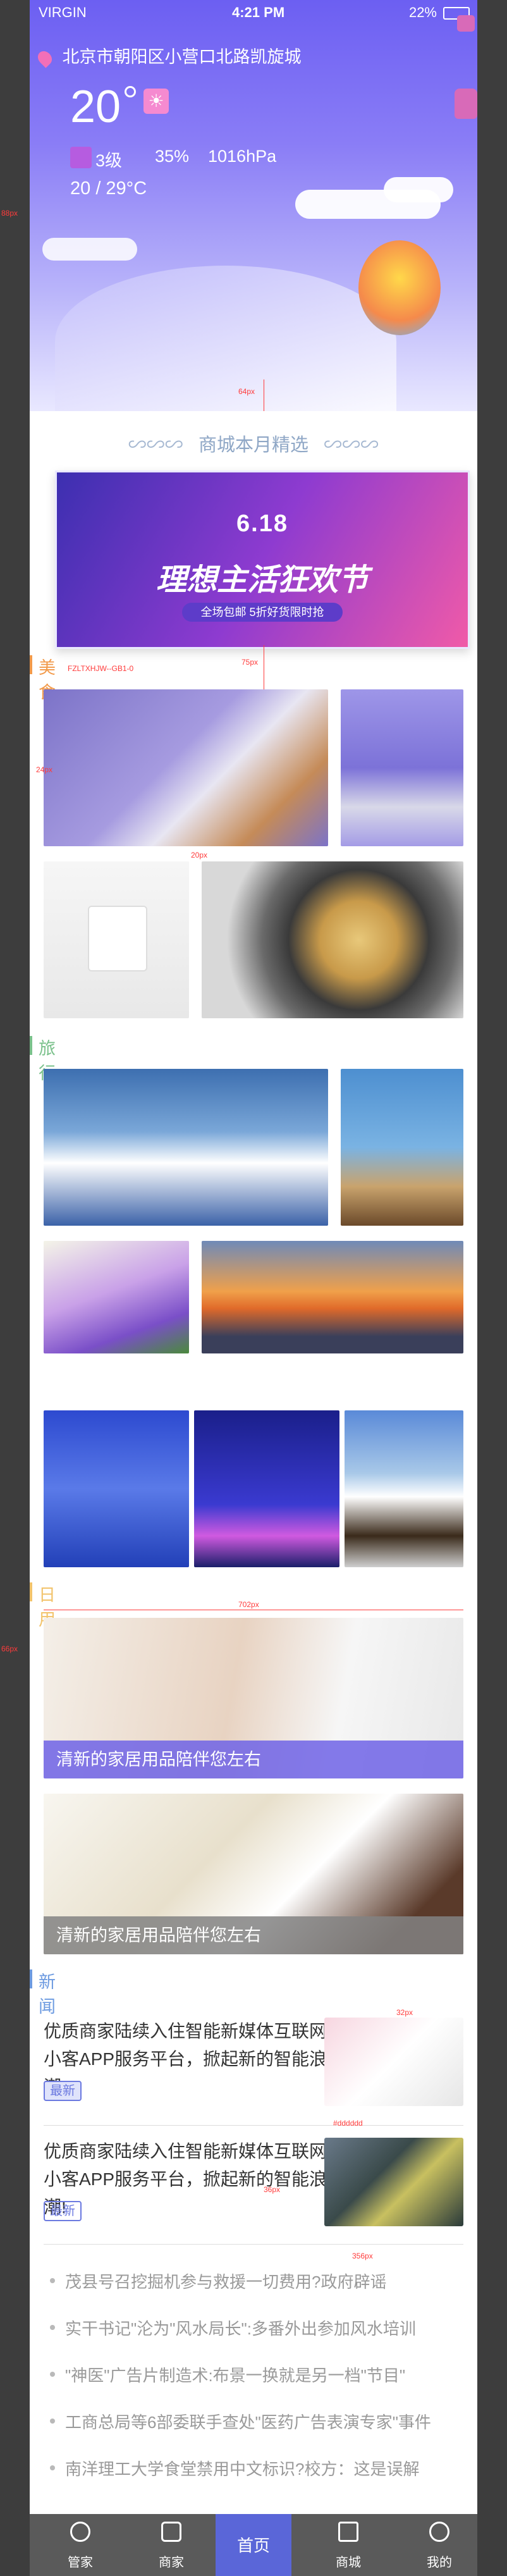 The height and width of the screenshot is (2576, 507). What do you see at coordinates (171, 2545) in the screenshot?
I see `tab-merchant: 商家` at bounding box center [171, 2545].